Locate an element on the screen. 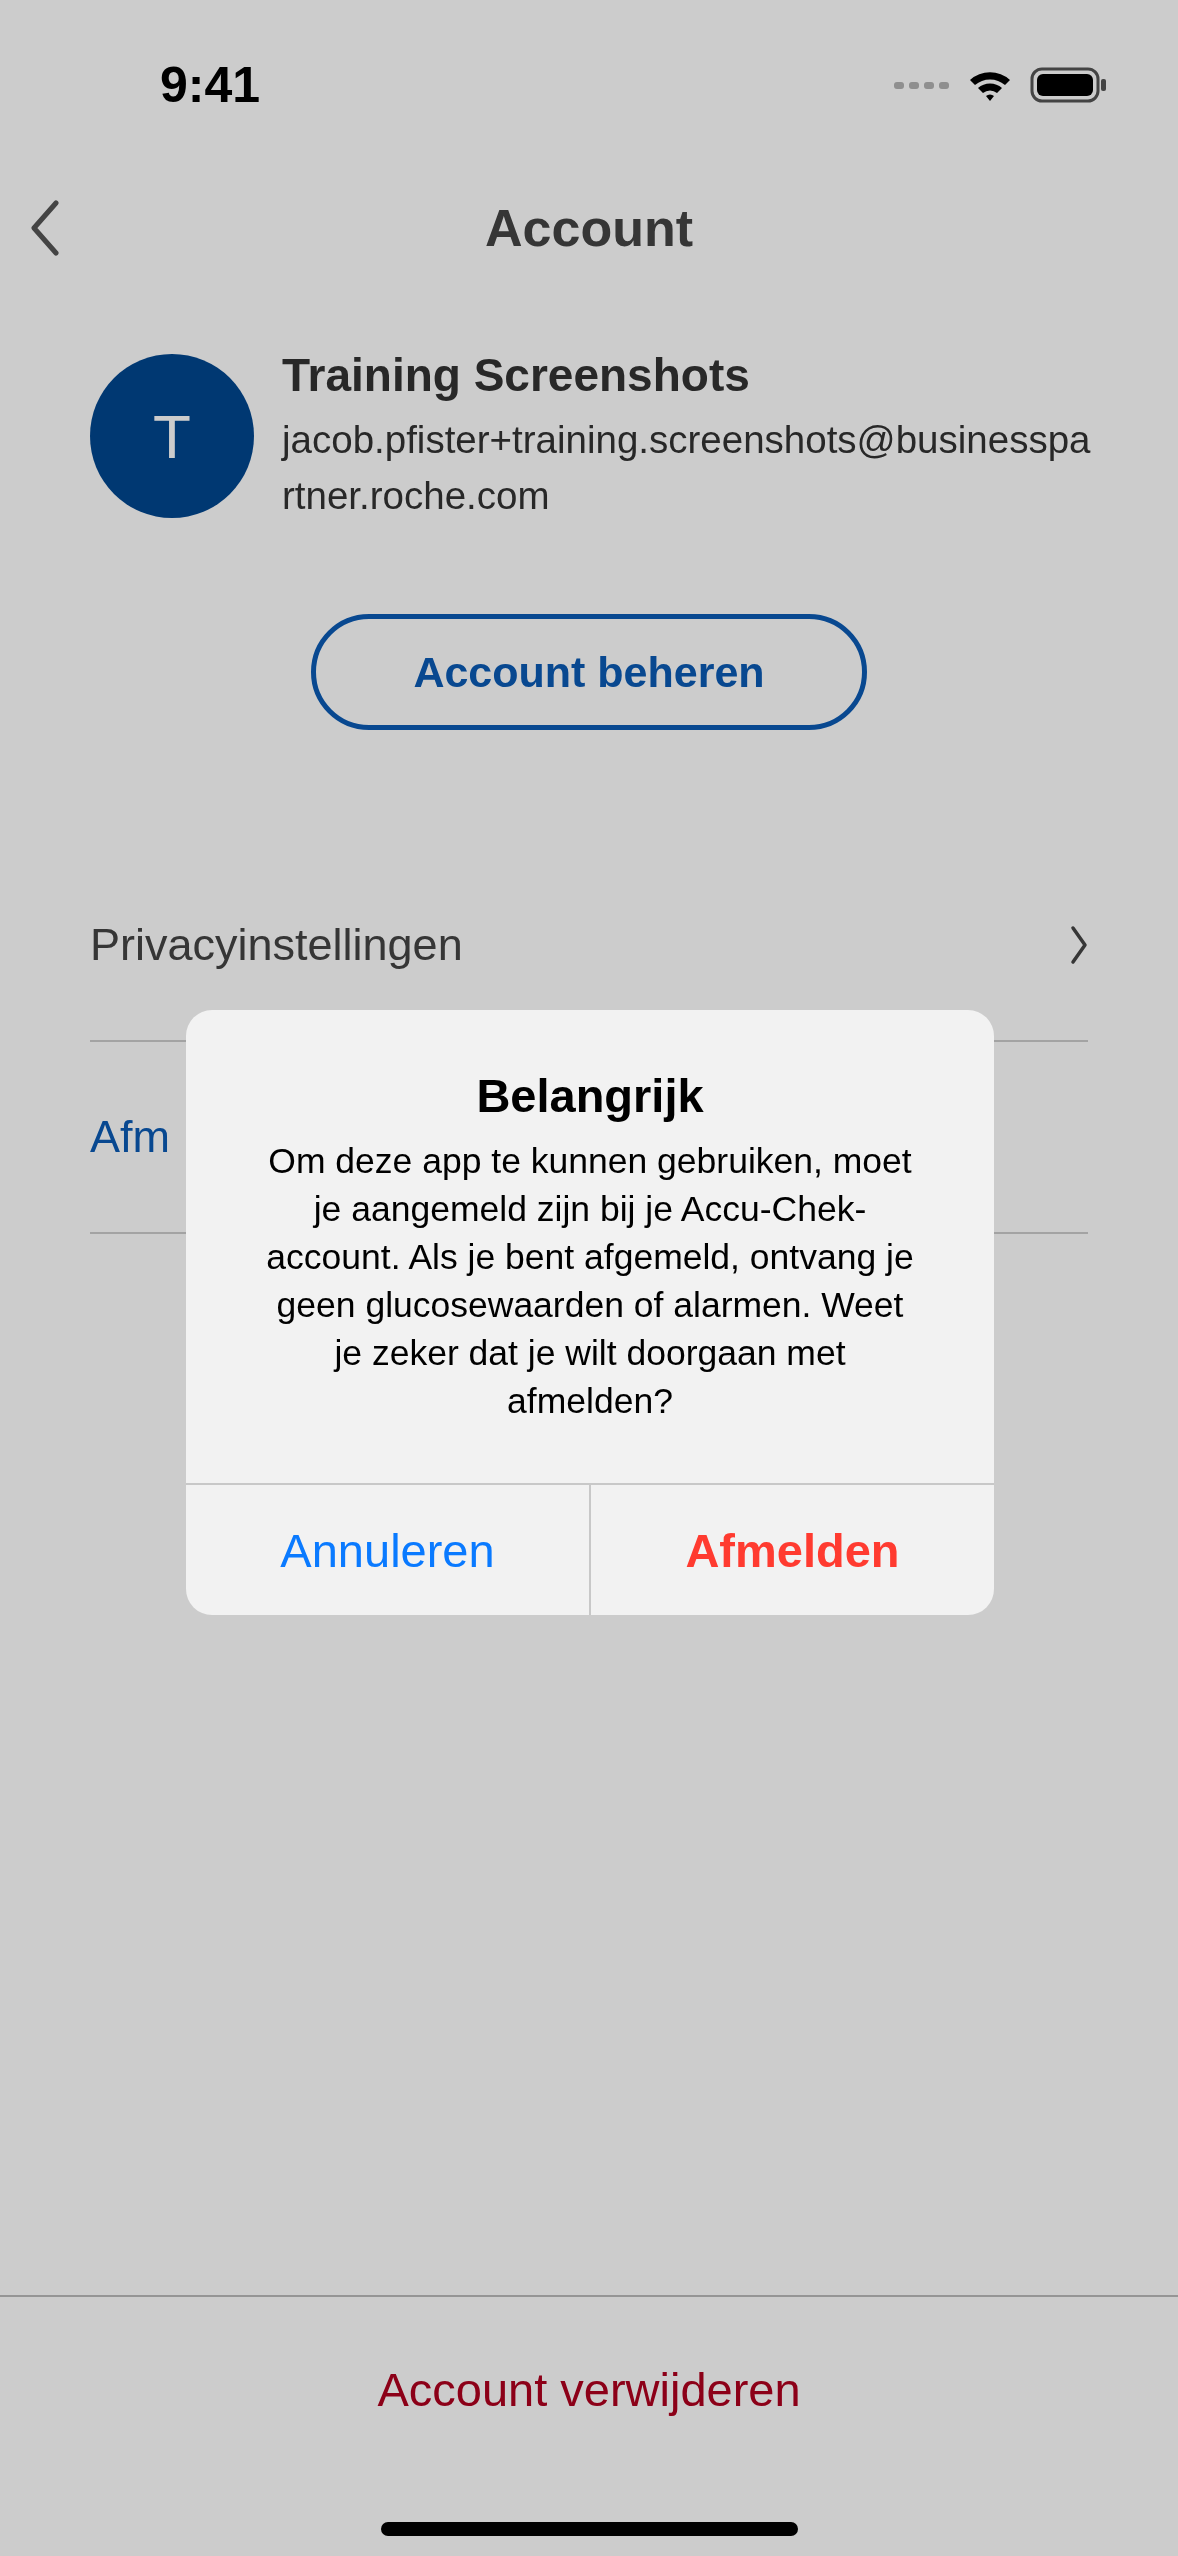  status-time: 9:41 is located at coordinates (210, 85).